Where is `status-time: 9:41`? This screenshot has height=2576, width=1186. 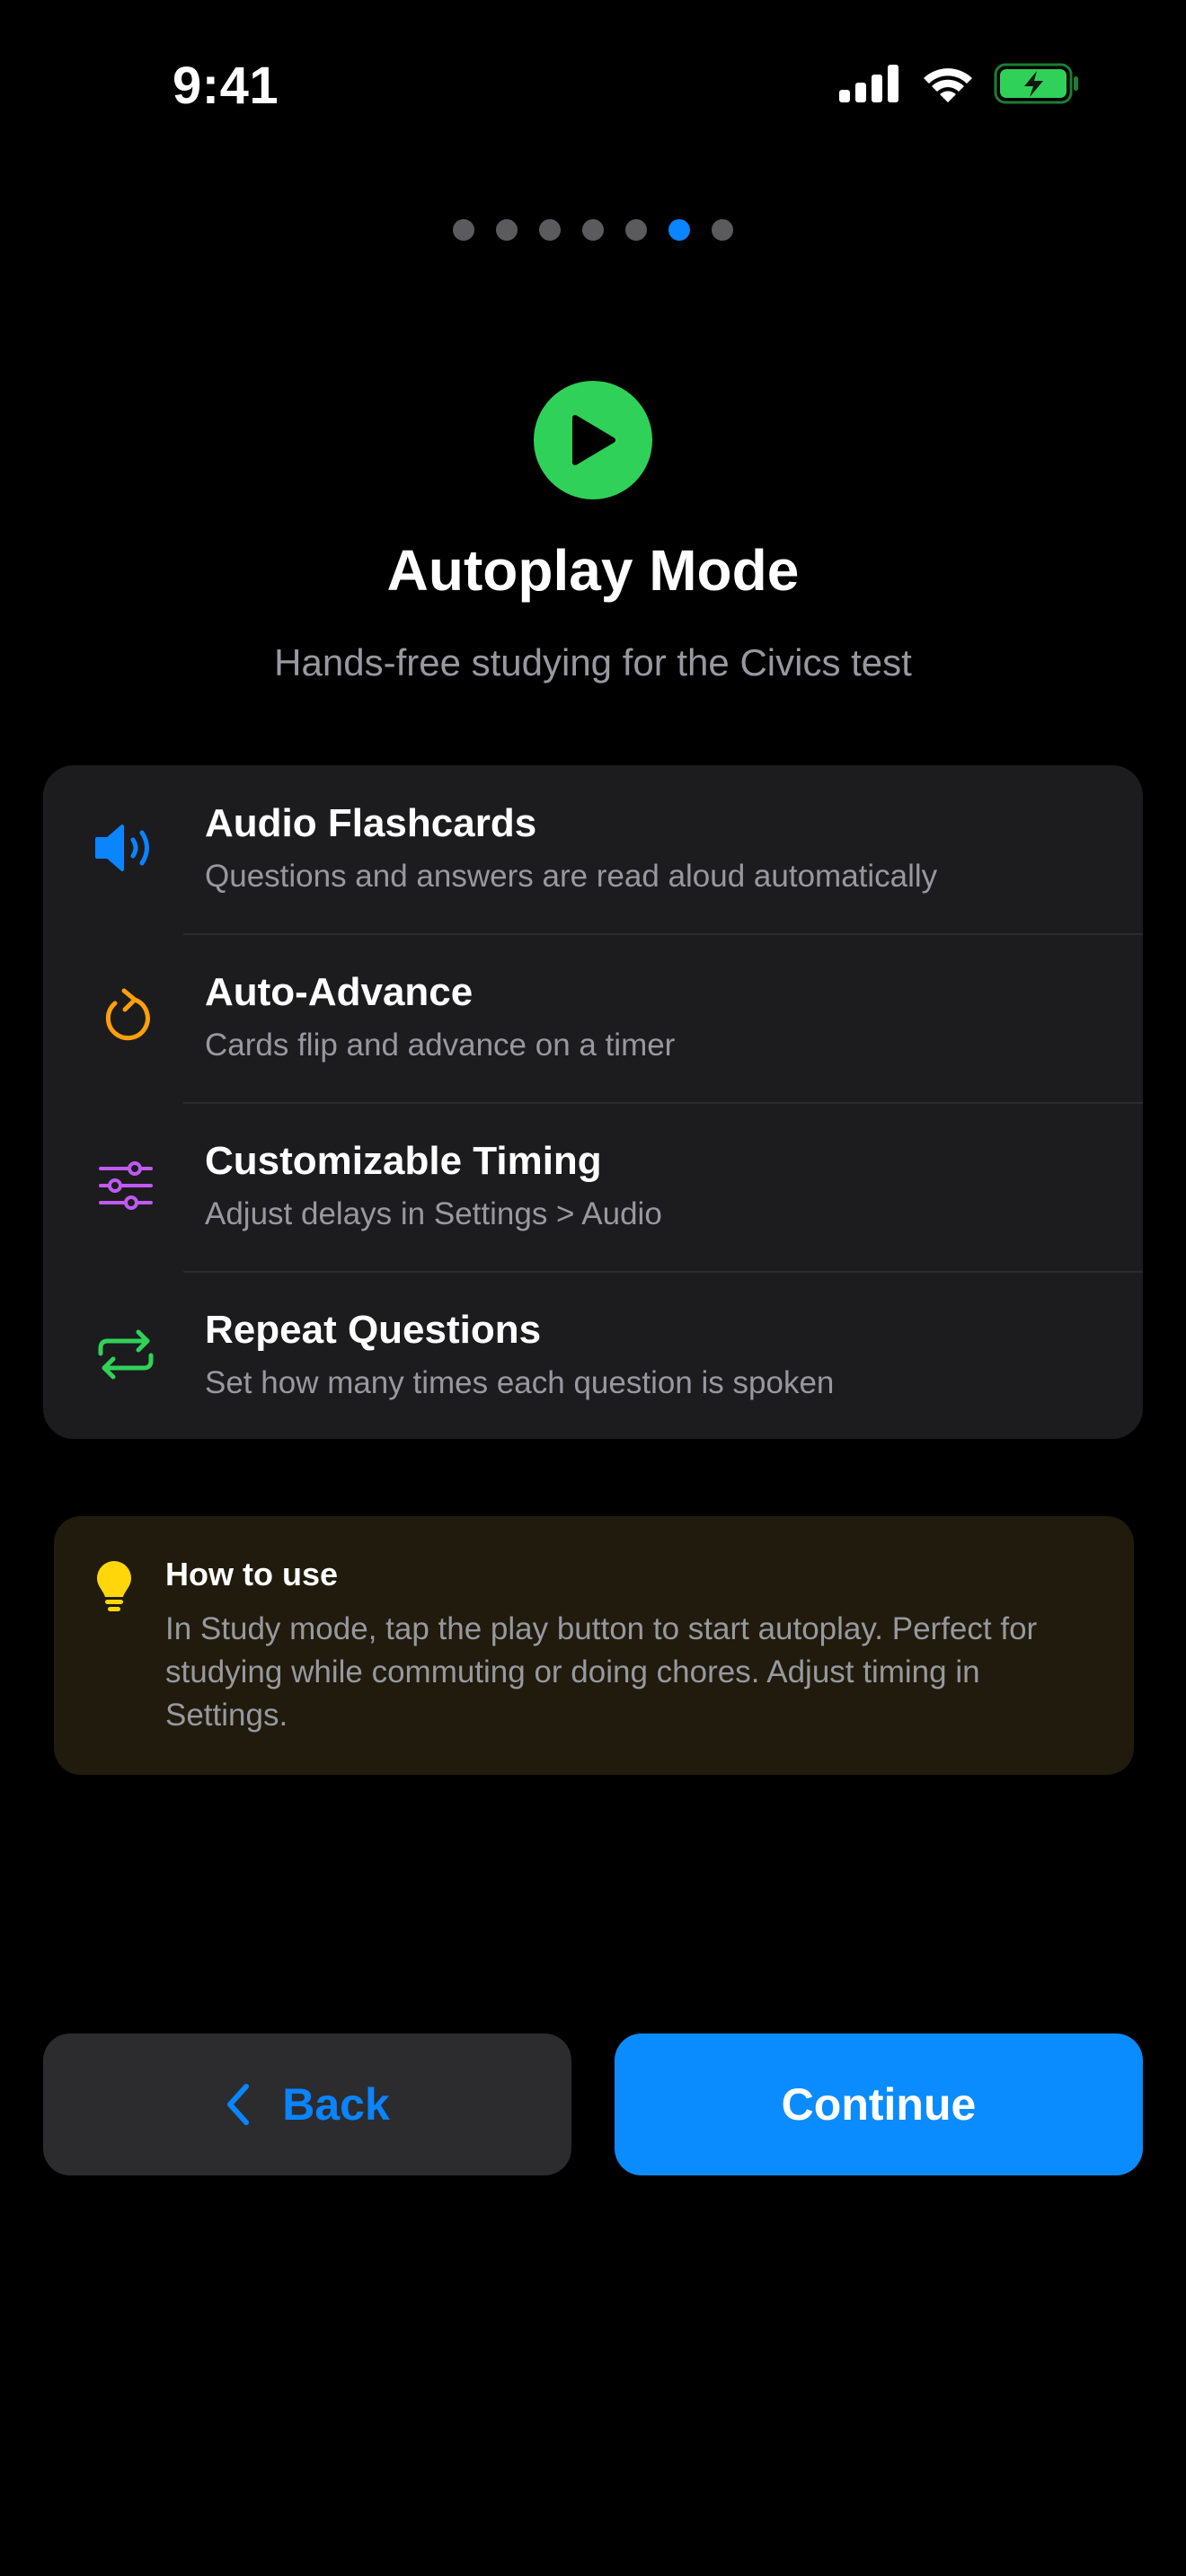
status-time: 9:41 is located at coordinates (226, 86).